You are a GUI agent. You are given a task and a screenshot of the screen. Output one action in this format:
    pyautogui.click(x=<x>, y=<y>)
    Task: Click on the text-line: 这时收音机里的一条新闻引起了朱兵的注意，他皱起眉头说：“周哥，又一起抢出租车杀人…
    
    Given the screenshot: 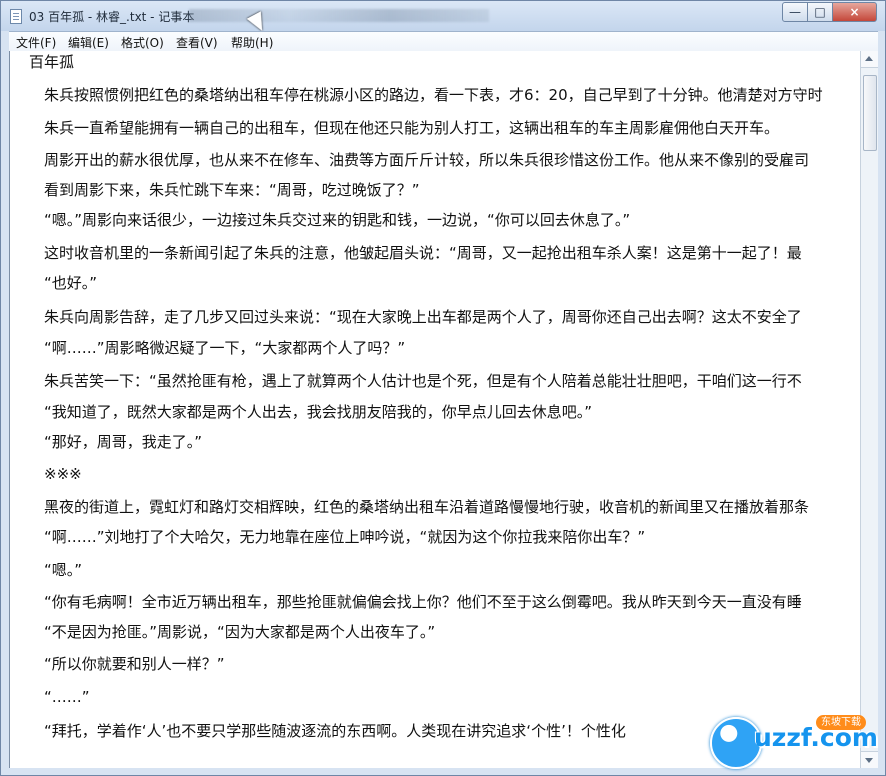 What is the action you would take?
    pyautogui.click(x=423, y=253)
    